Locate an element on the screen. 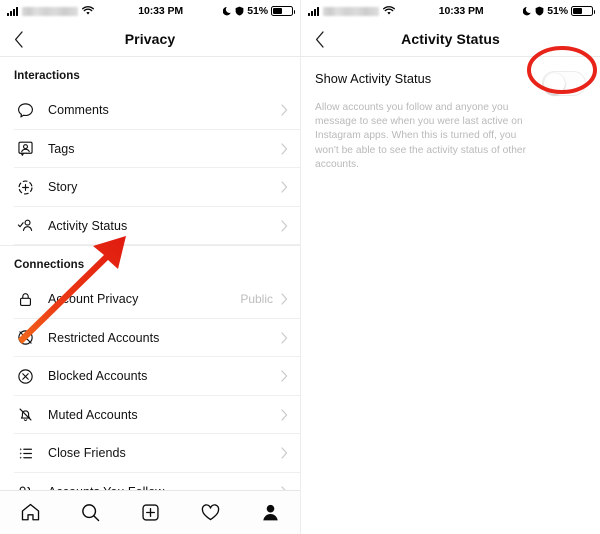  status-bar-left: 10:33 PM 51% is located at coordinates (150, 11).